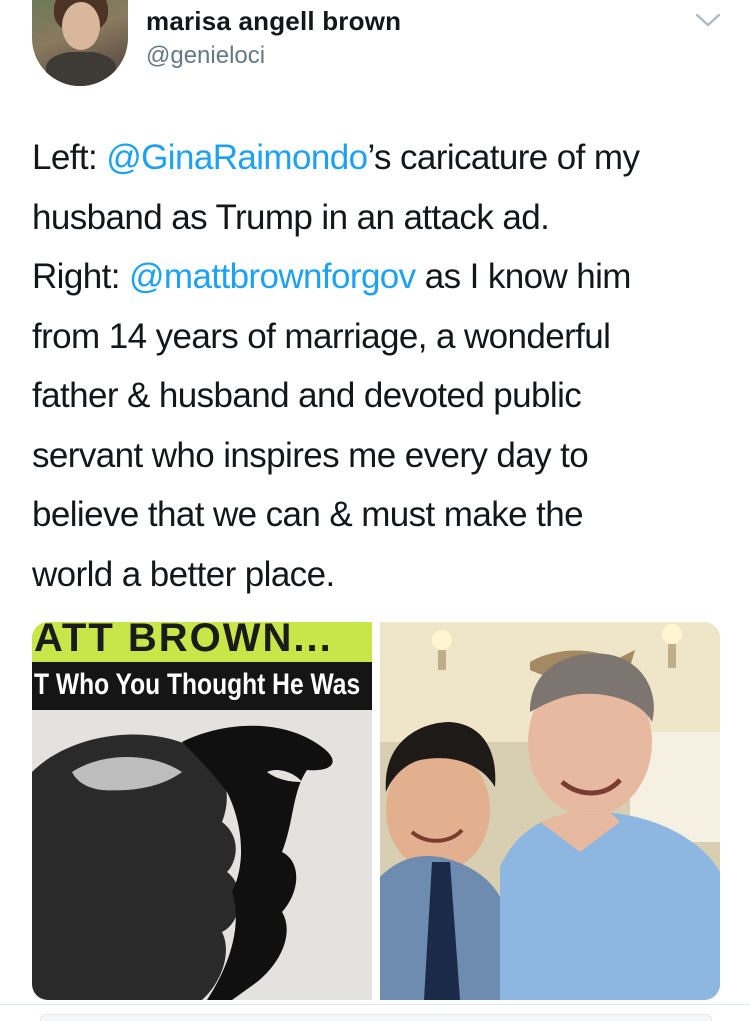  Describe the element at coordinates (69, 157) in the screenshot. I see `tweet-text-segment: Left:` at that location.